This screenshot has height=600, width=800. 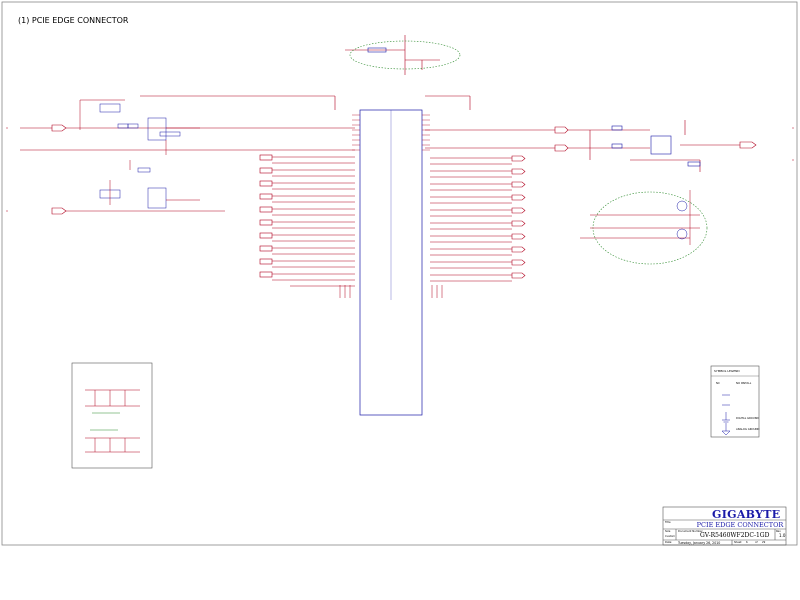 What do you see at coordinates (391, 262) in the screenshot?
I see `pcie-connector-ic` at bounding box center [391, 262].